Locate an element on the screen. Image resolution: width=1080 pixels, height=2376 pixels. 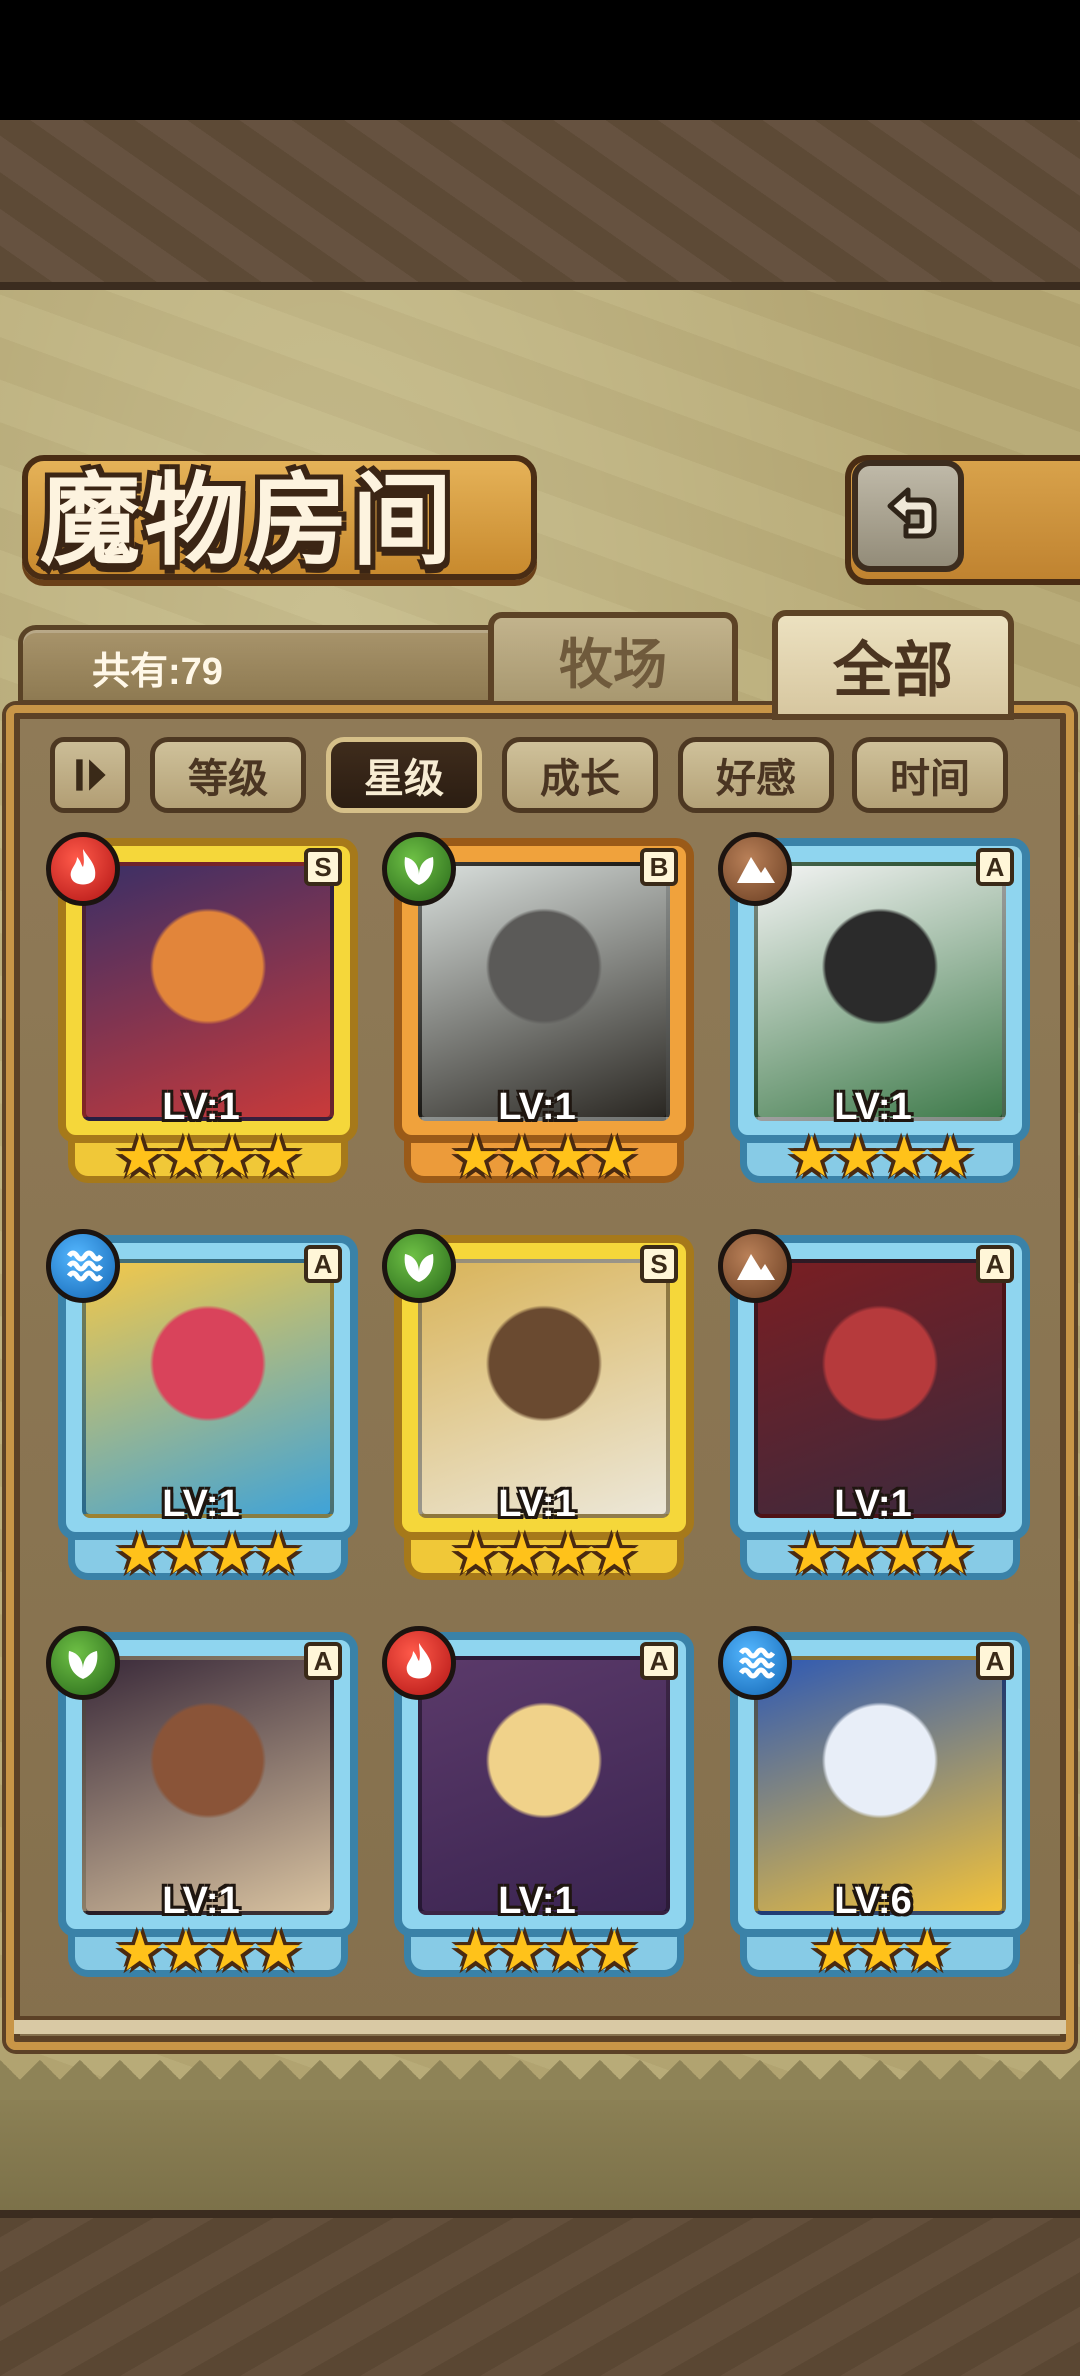
sort-order-toggle is located at coordinates (90, 775).